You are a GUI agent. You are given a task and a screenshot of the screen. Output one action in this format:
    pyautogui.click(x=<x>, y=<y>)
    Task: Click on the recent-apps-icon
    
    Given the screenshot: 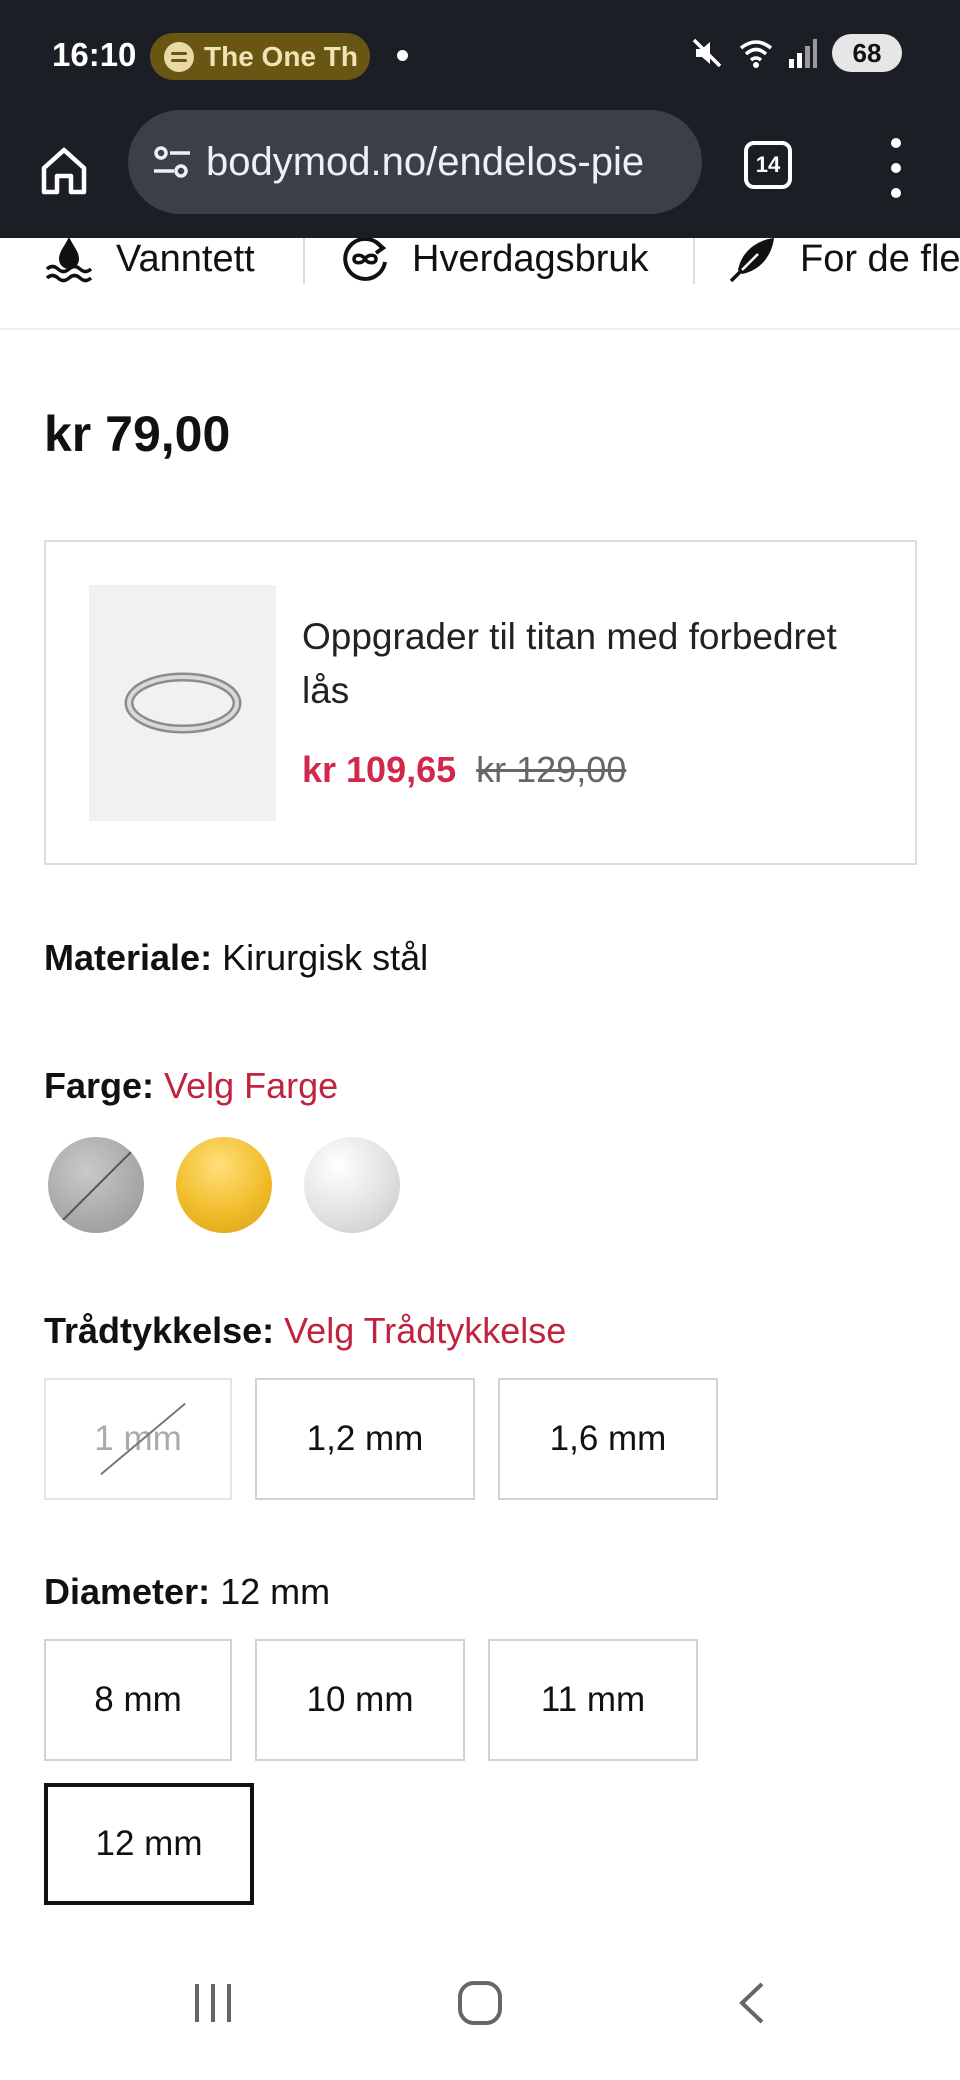 What is the action you would take?
    pyautogui.click(x=213, y=2003)
    